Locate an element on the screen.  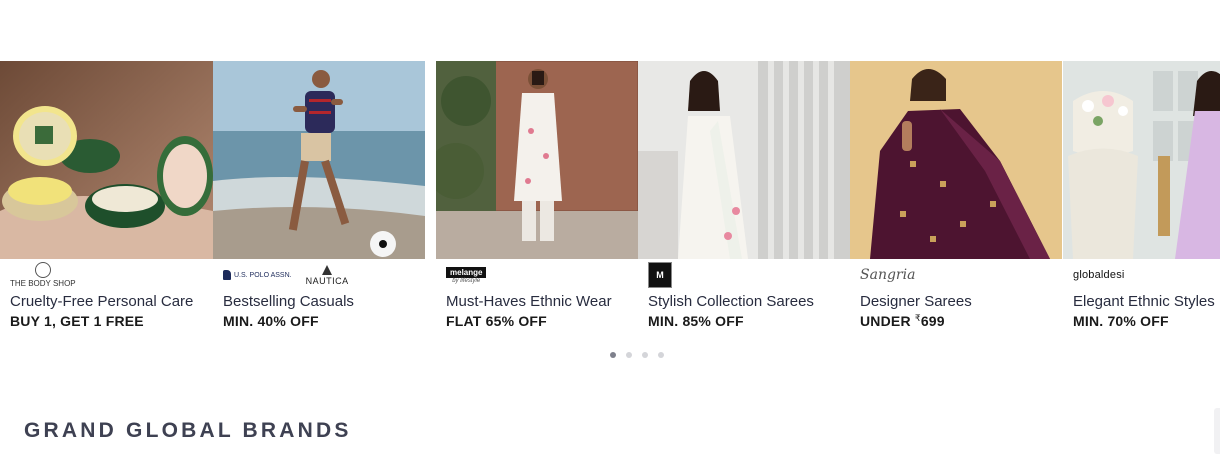
section-heading: GRAND GLOBAL BRANDS is located at coordinates (188, 430).